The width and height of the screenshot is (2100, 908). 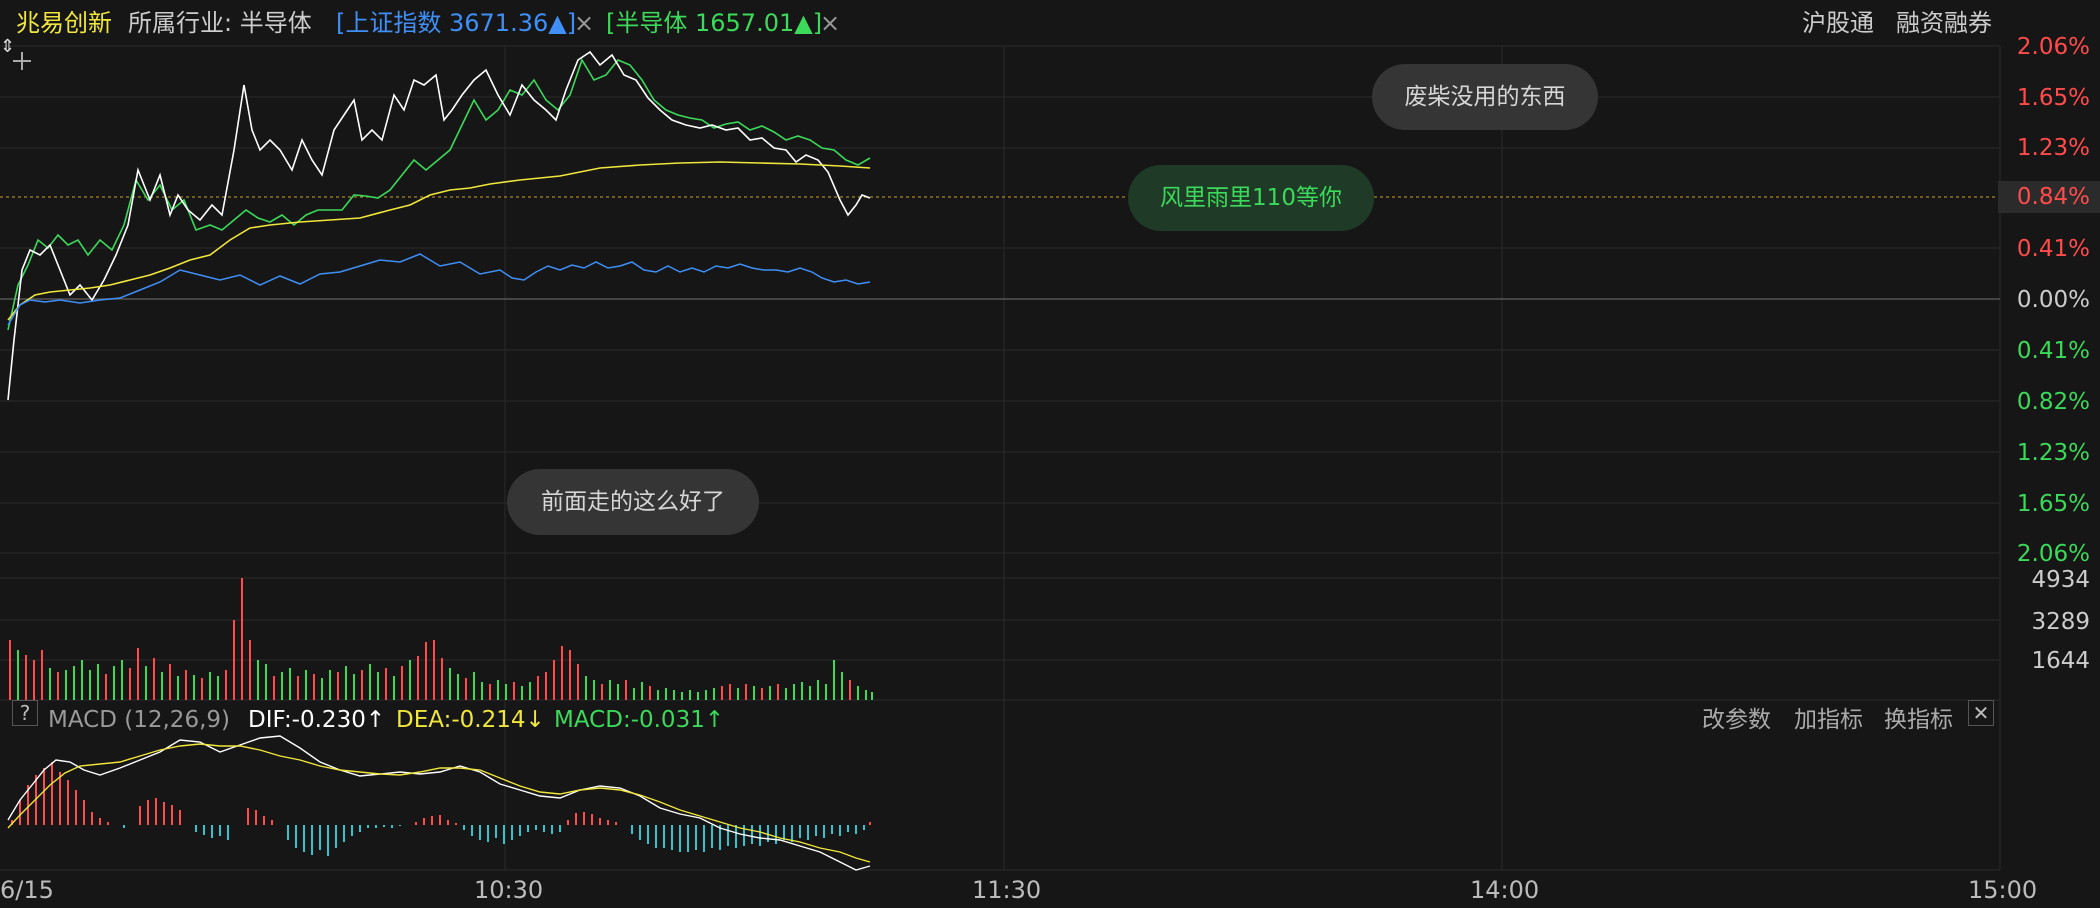 What do you see at coordinates (441, 639) in the screenshot?
I see `volume-bars` at bounding box center [441, 639].